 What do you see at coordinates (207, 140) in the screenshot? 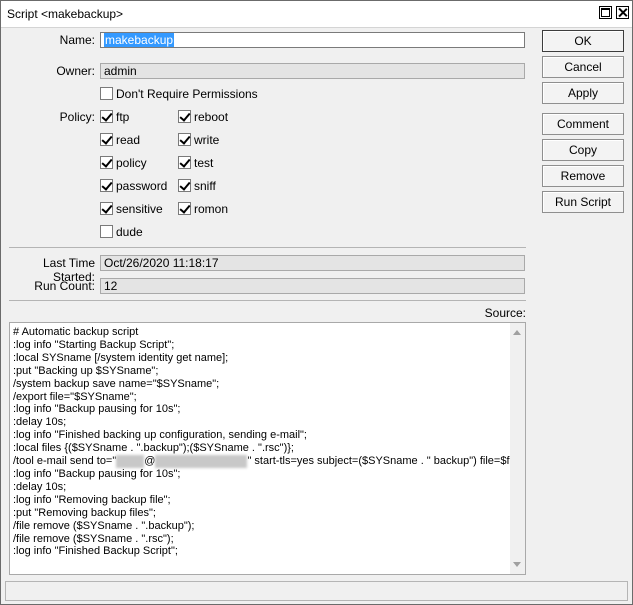
I see `policy-write-label: write` at bounding box center [207, 140].